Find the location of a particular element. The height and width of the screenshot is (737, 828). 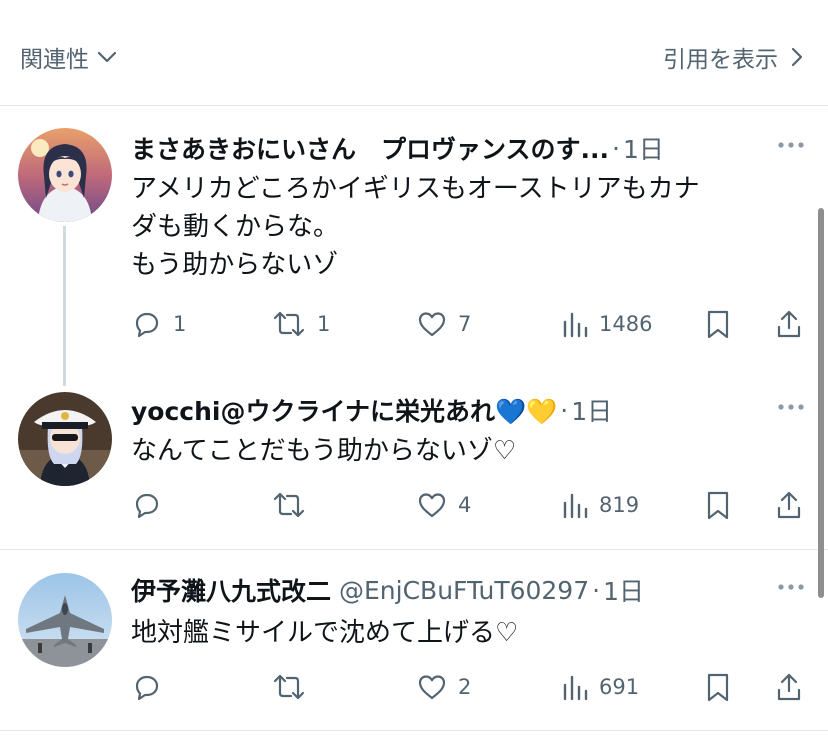

display-name: 伊予灘八九式改二 is located at coordinates (231, 590).